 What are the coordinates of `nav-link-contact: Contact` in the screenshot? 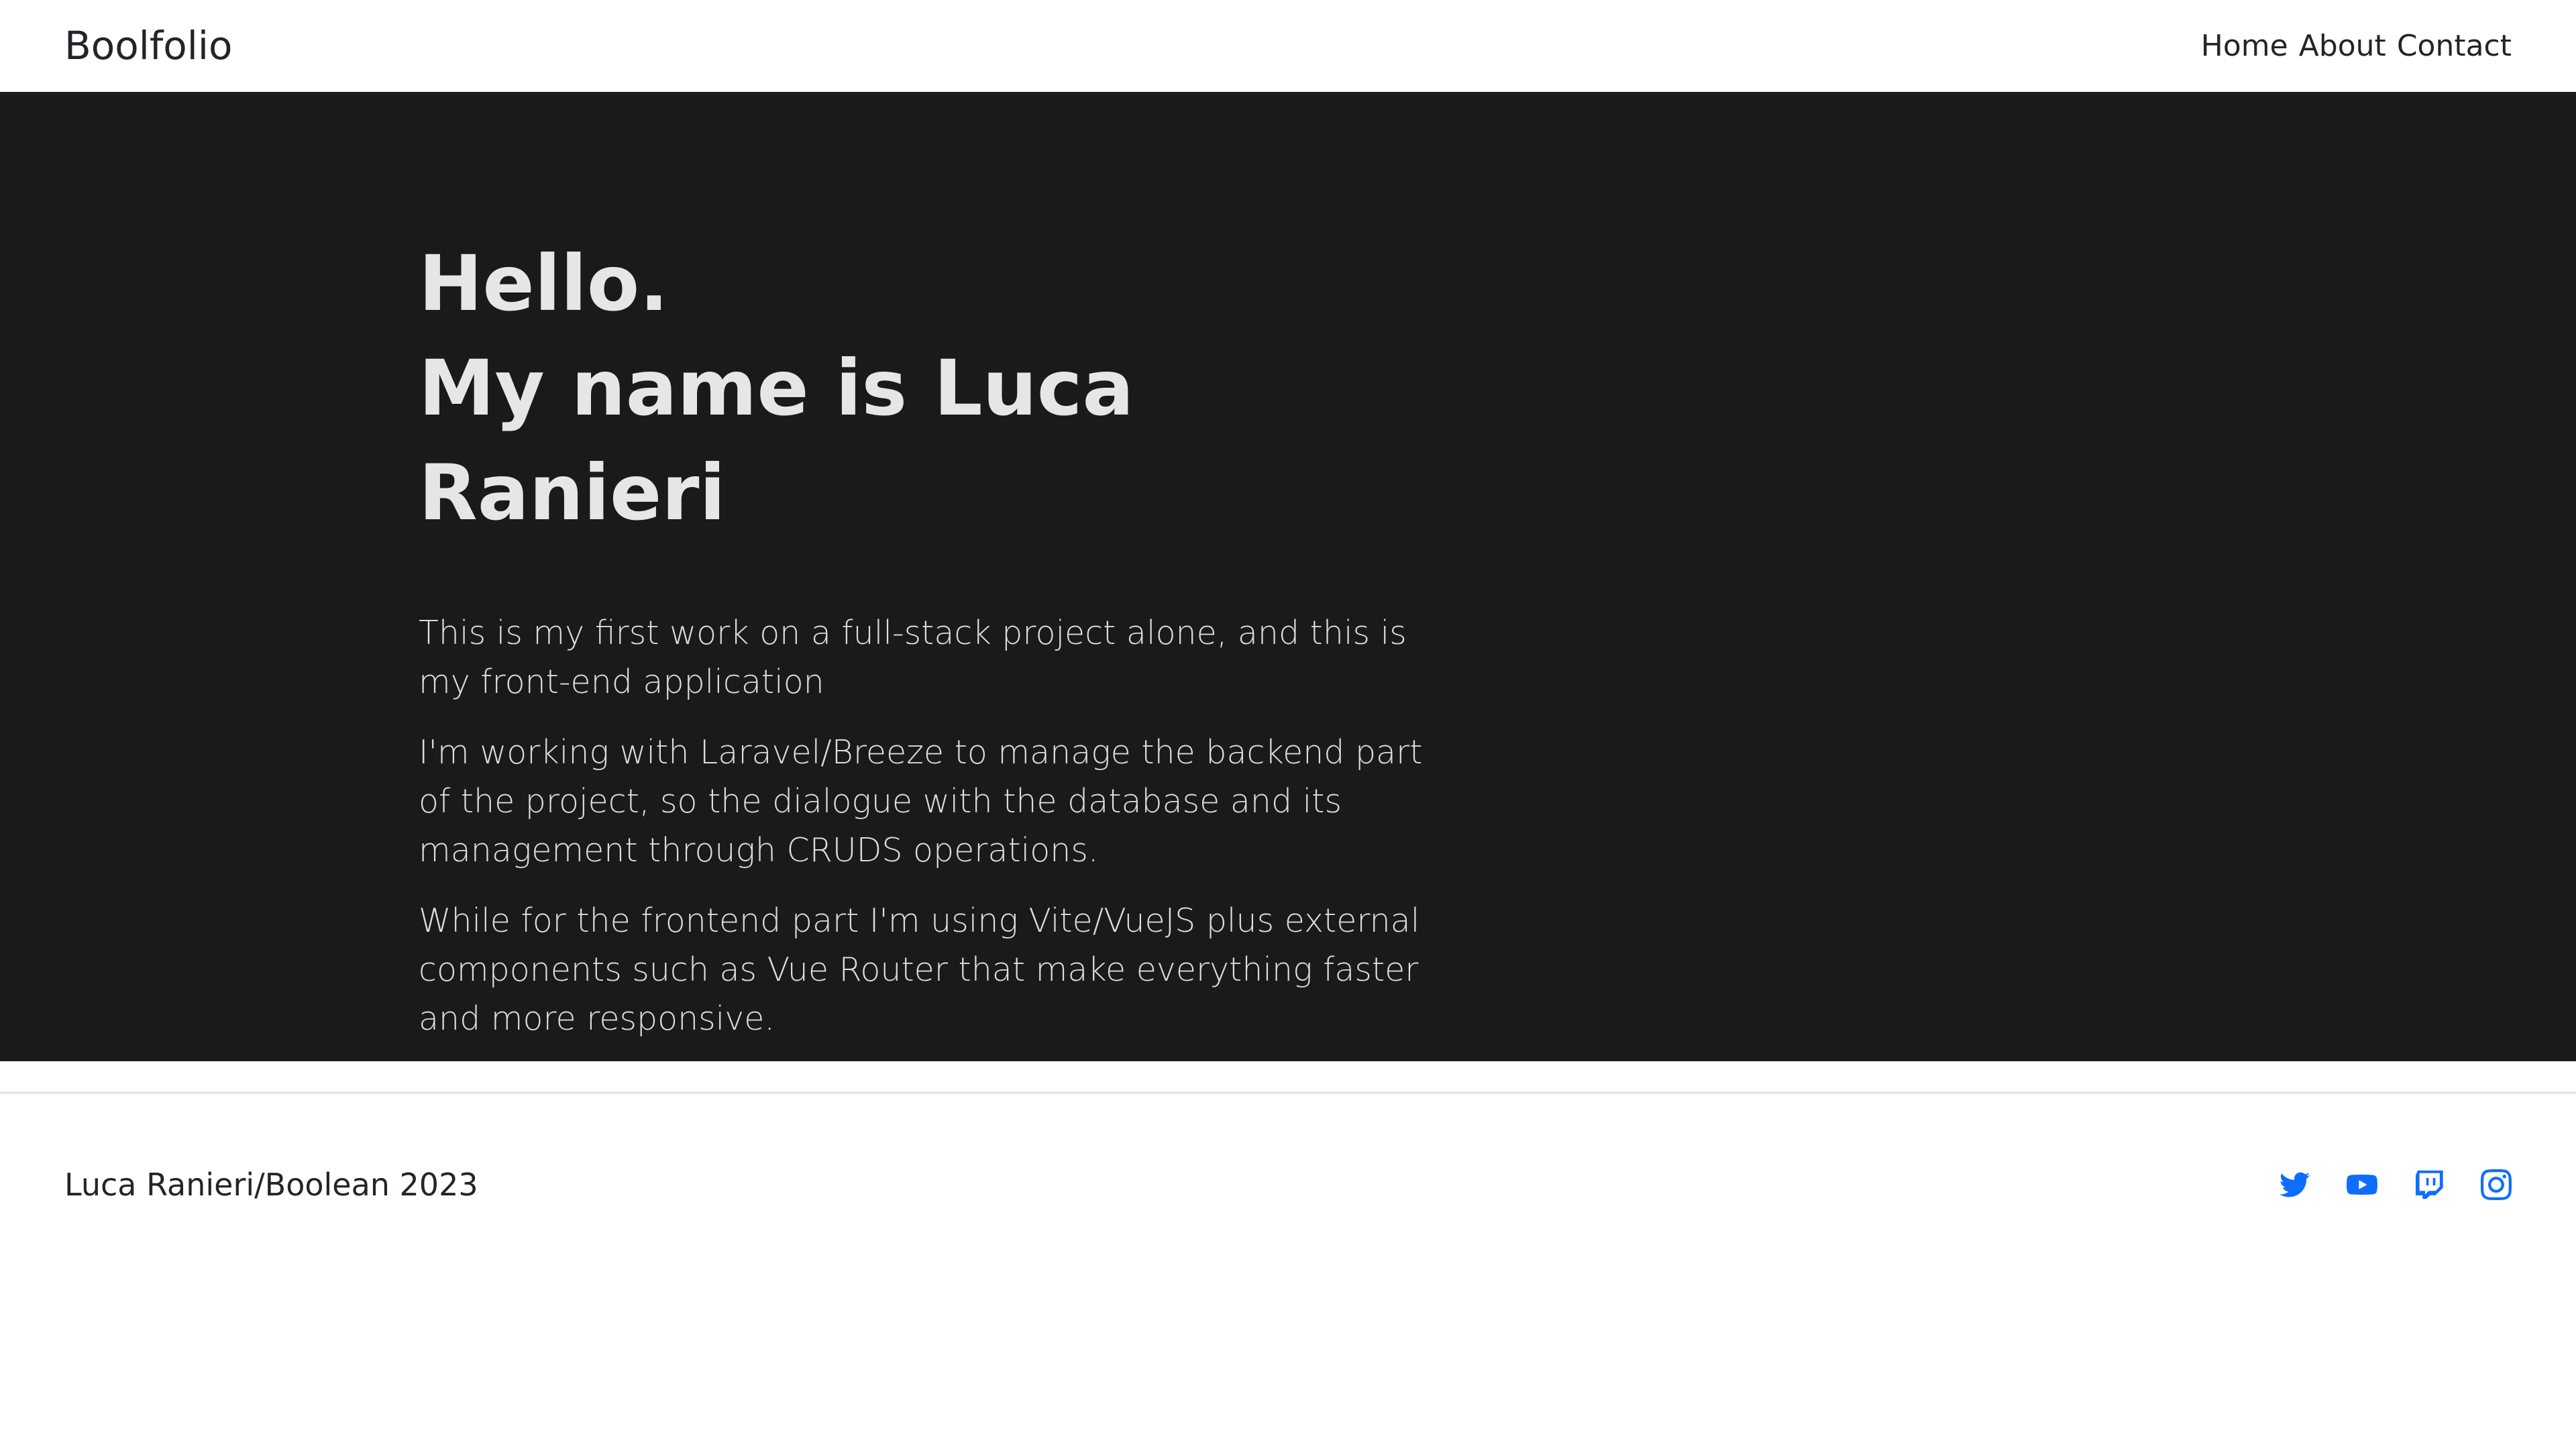 It's located at (2454, 46).